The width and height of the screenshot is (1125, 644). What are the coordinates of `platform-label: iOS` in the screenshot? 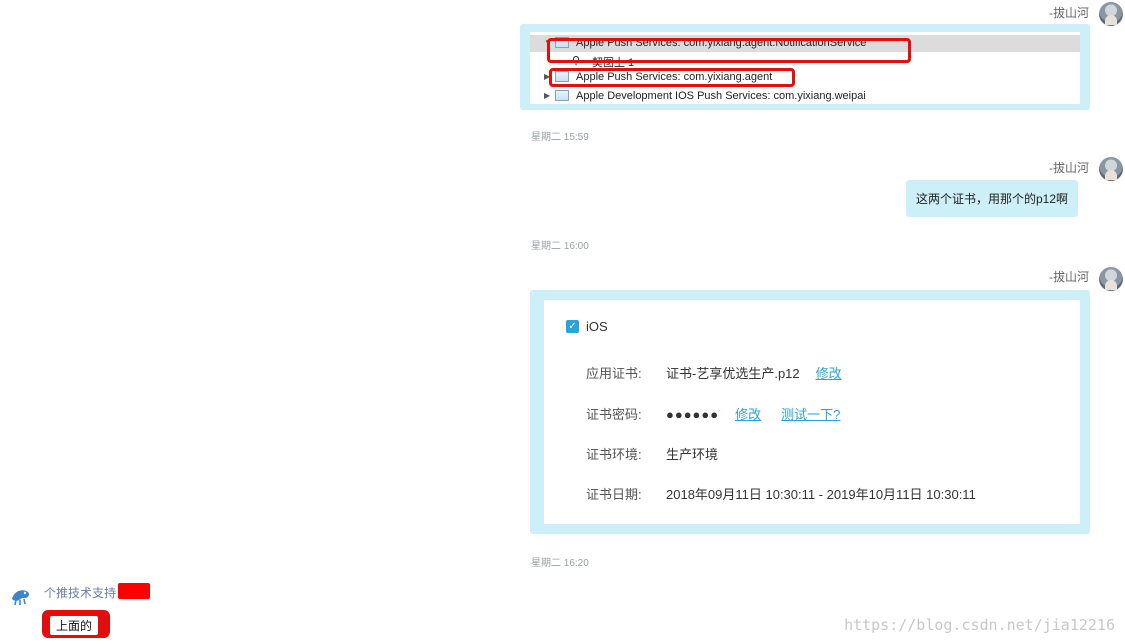 It's located at (597, 326).